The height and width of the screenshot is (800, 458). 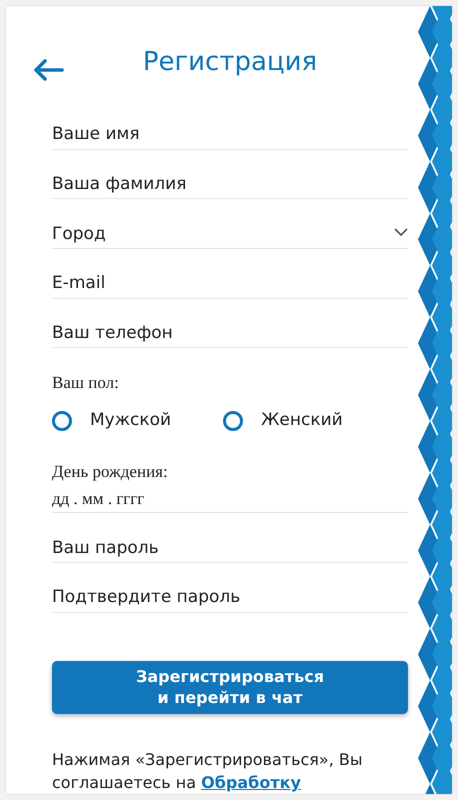 I want to click on processing-link: Обработку, so click(x=251, y=782).